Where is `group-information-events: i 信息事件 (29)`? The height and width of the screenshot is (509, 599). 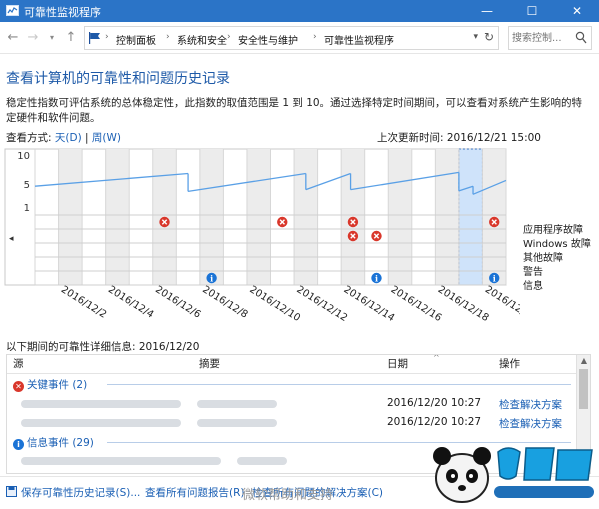 group-information-events: i 信息事件 (29) is located at coordinates (53, 442).